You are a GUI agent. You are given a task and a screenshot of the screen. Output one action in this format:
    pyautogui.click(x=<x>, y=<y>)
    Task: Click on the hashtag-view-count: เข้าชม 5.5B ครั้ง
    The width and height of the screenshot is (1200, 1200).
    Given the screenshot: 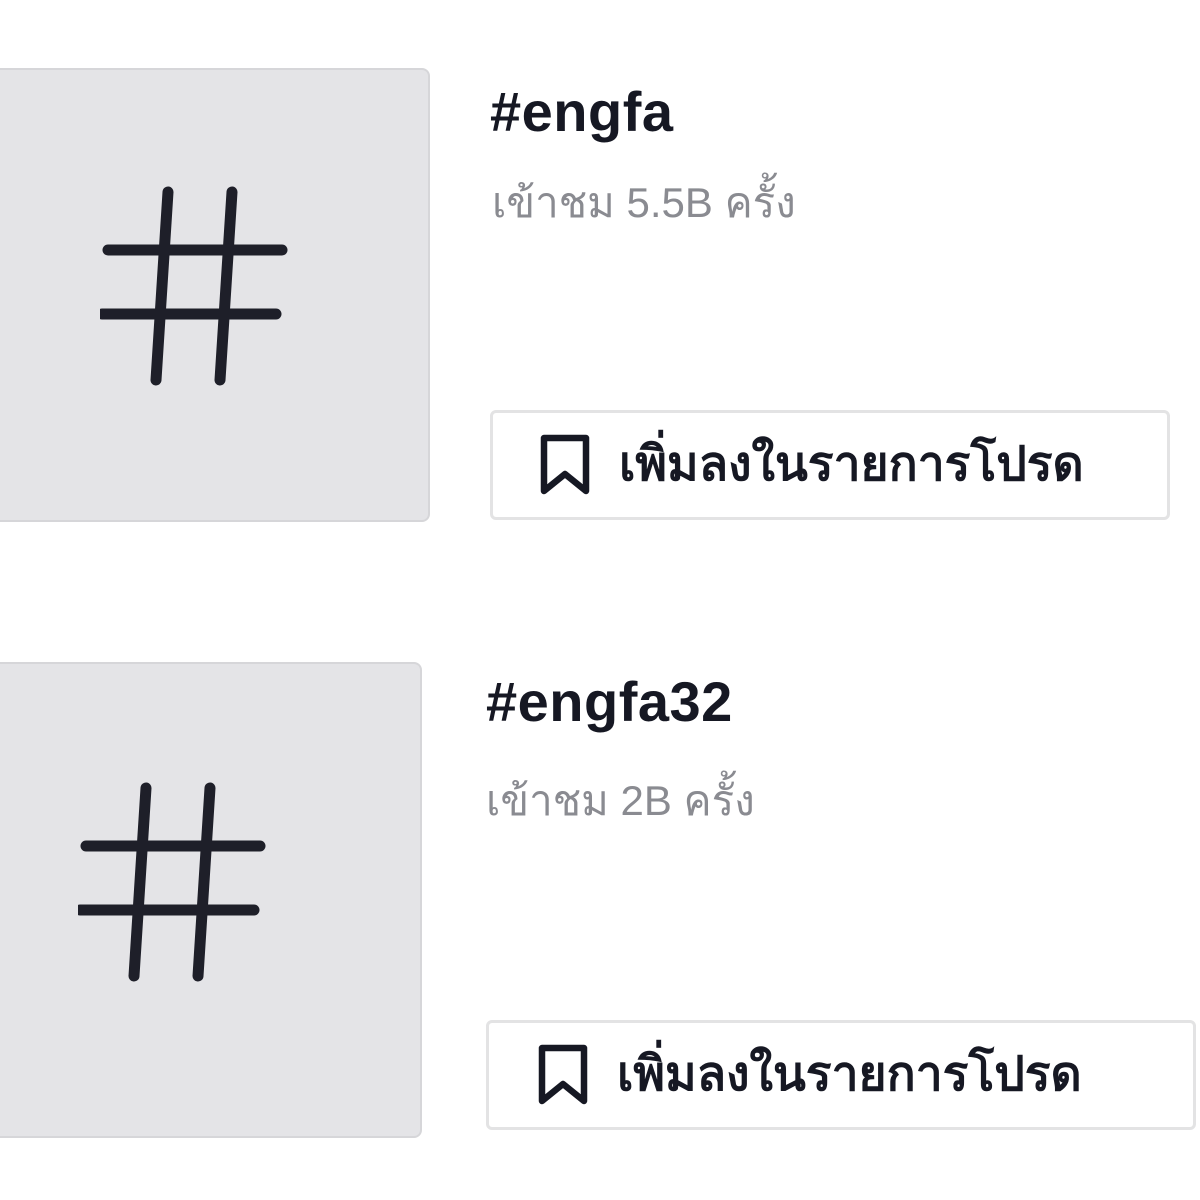 What is the action you would take?
    pyautogui.click(x=644, y=202)
    